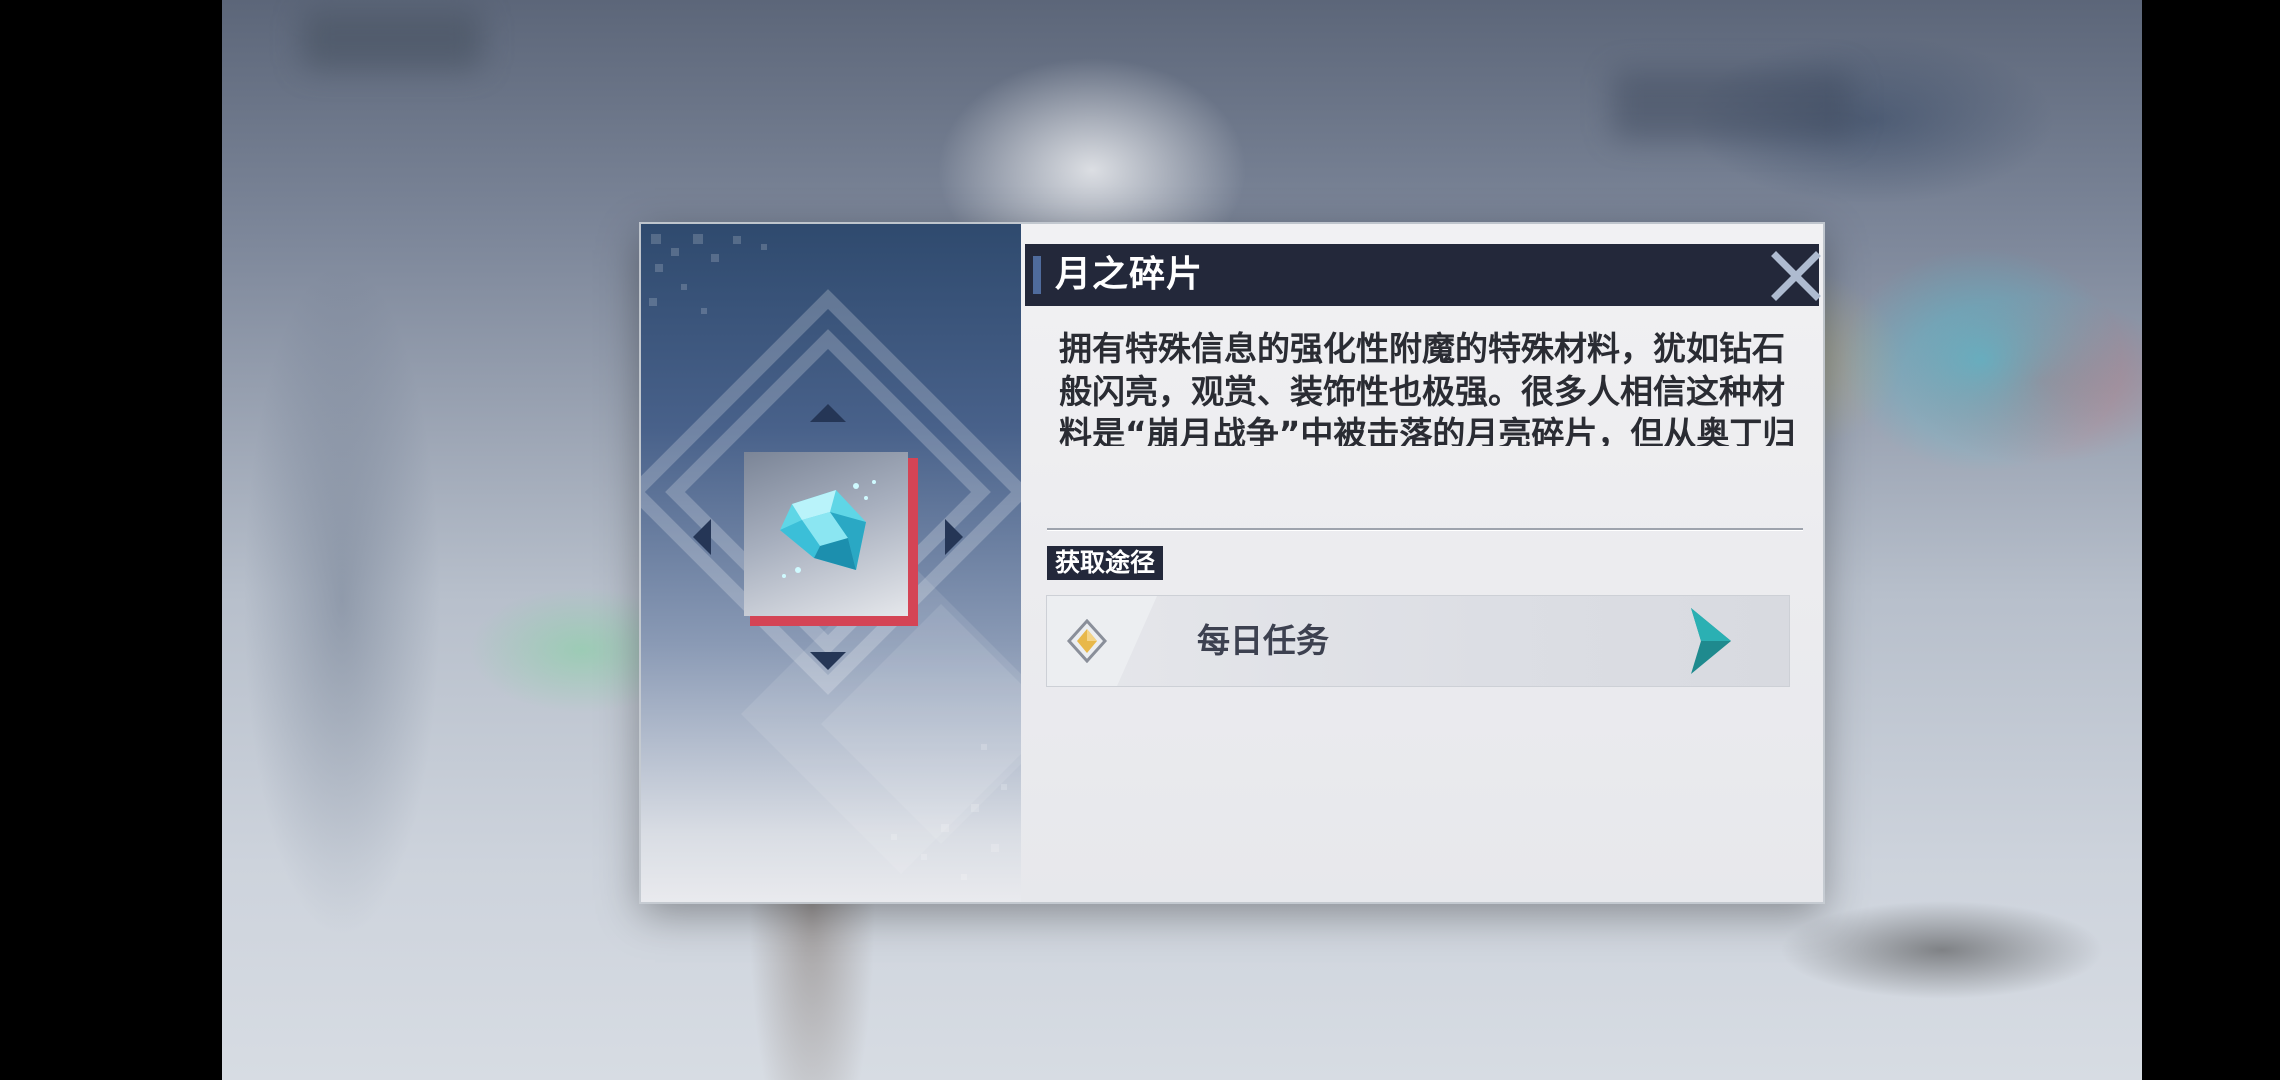 This screenshot has height=1080, width=2280. Describe the element at coordinates (392, 40) in the screenshot. I see `background-top-bar` at that location.